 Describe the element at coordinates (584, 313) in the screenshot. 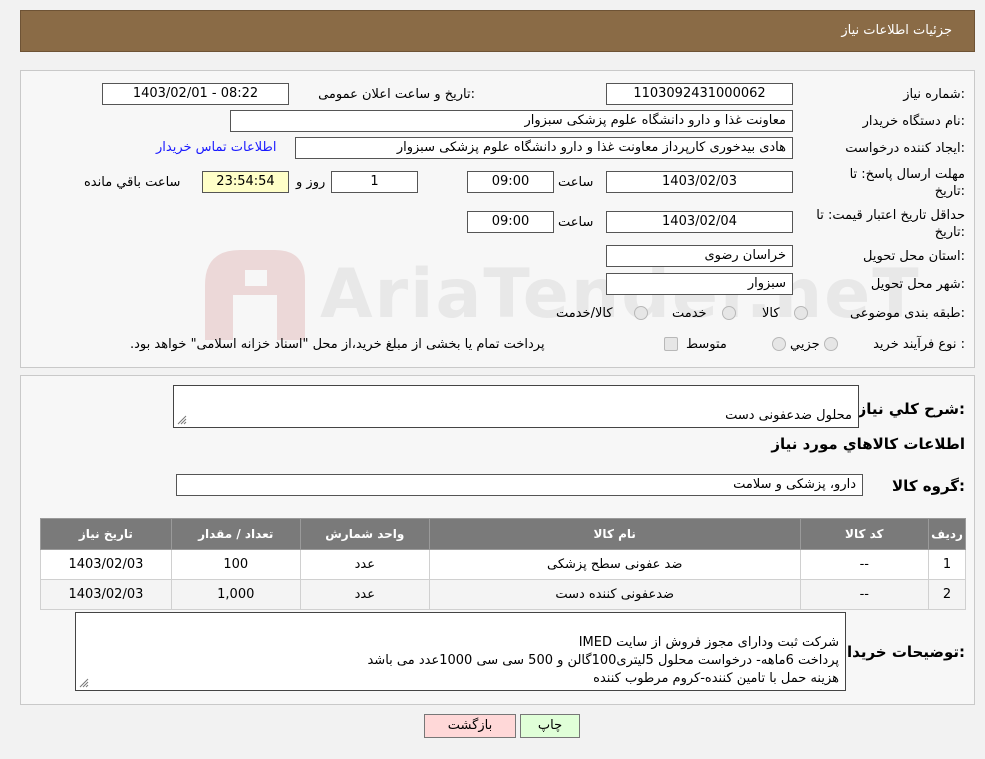

I see `category-option-both: کالا/خدمت` at that location.